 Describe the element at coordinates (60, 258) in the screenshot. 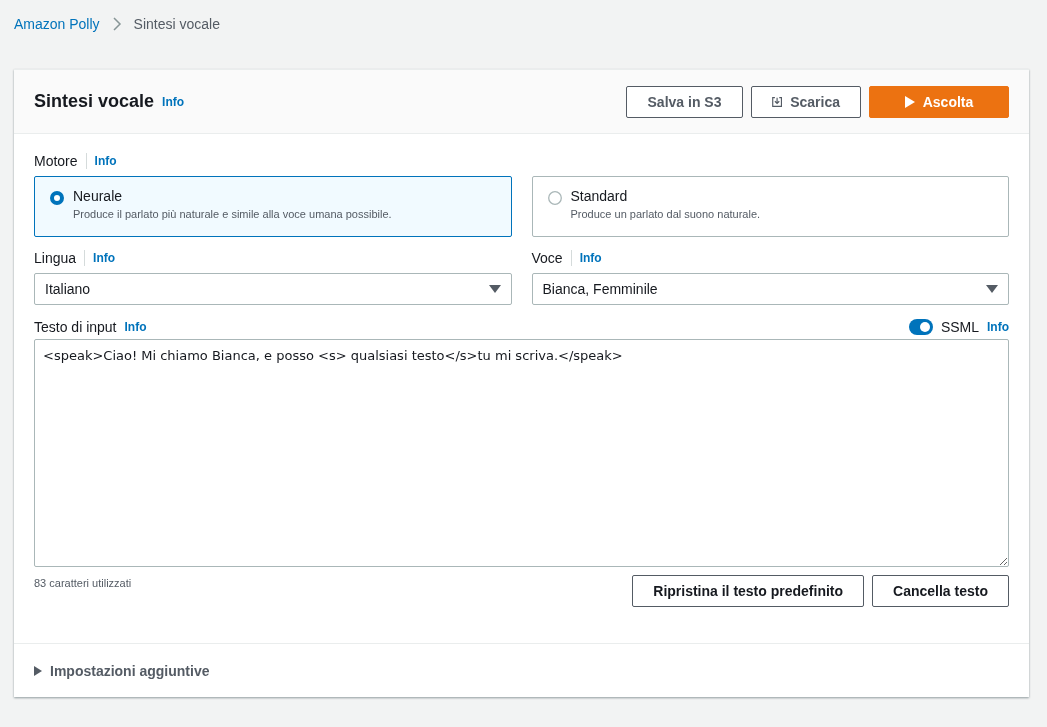

I see `field-label: Lingua` at that location.